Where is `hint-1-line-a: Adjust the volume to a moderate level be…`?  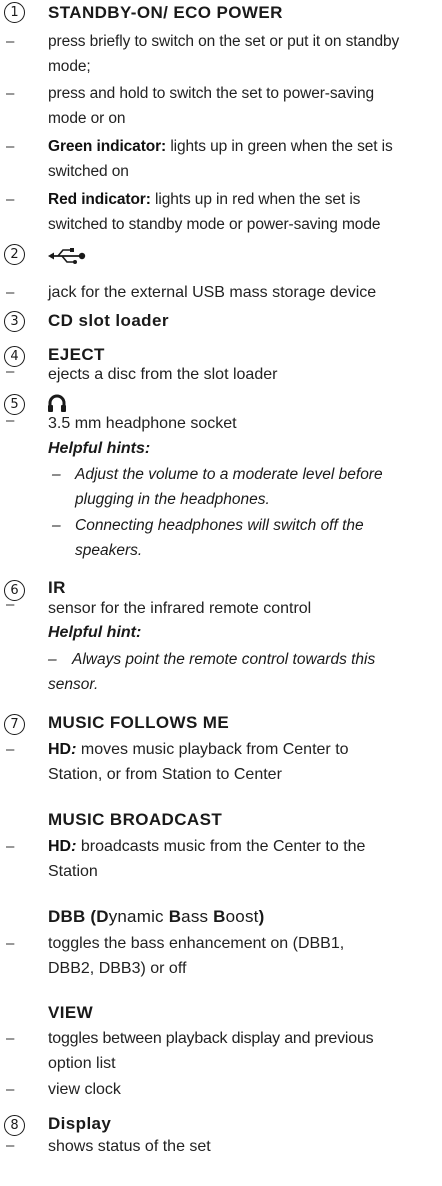 hint-1-line-a: Adjust the volume to a moderate level be… is located at coordinates (229, 474).